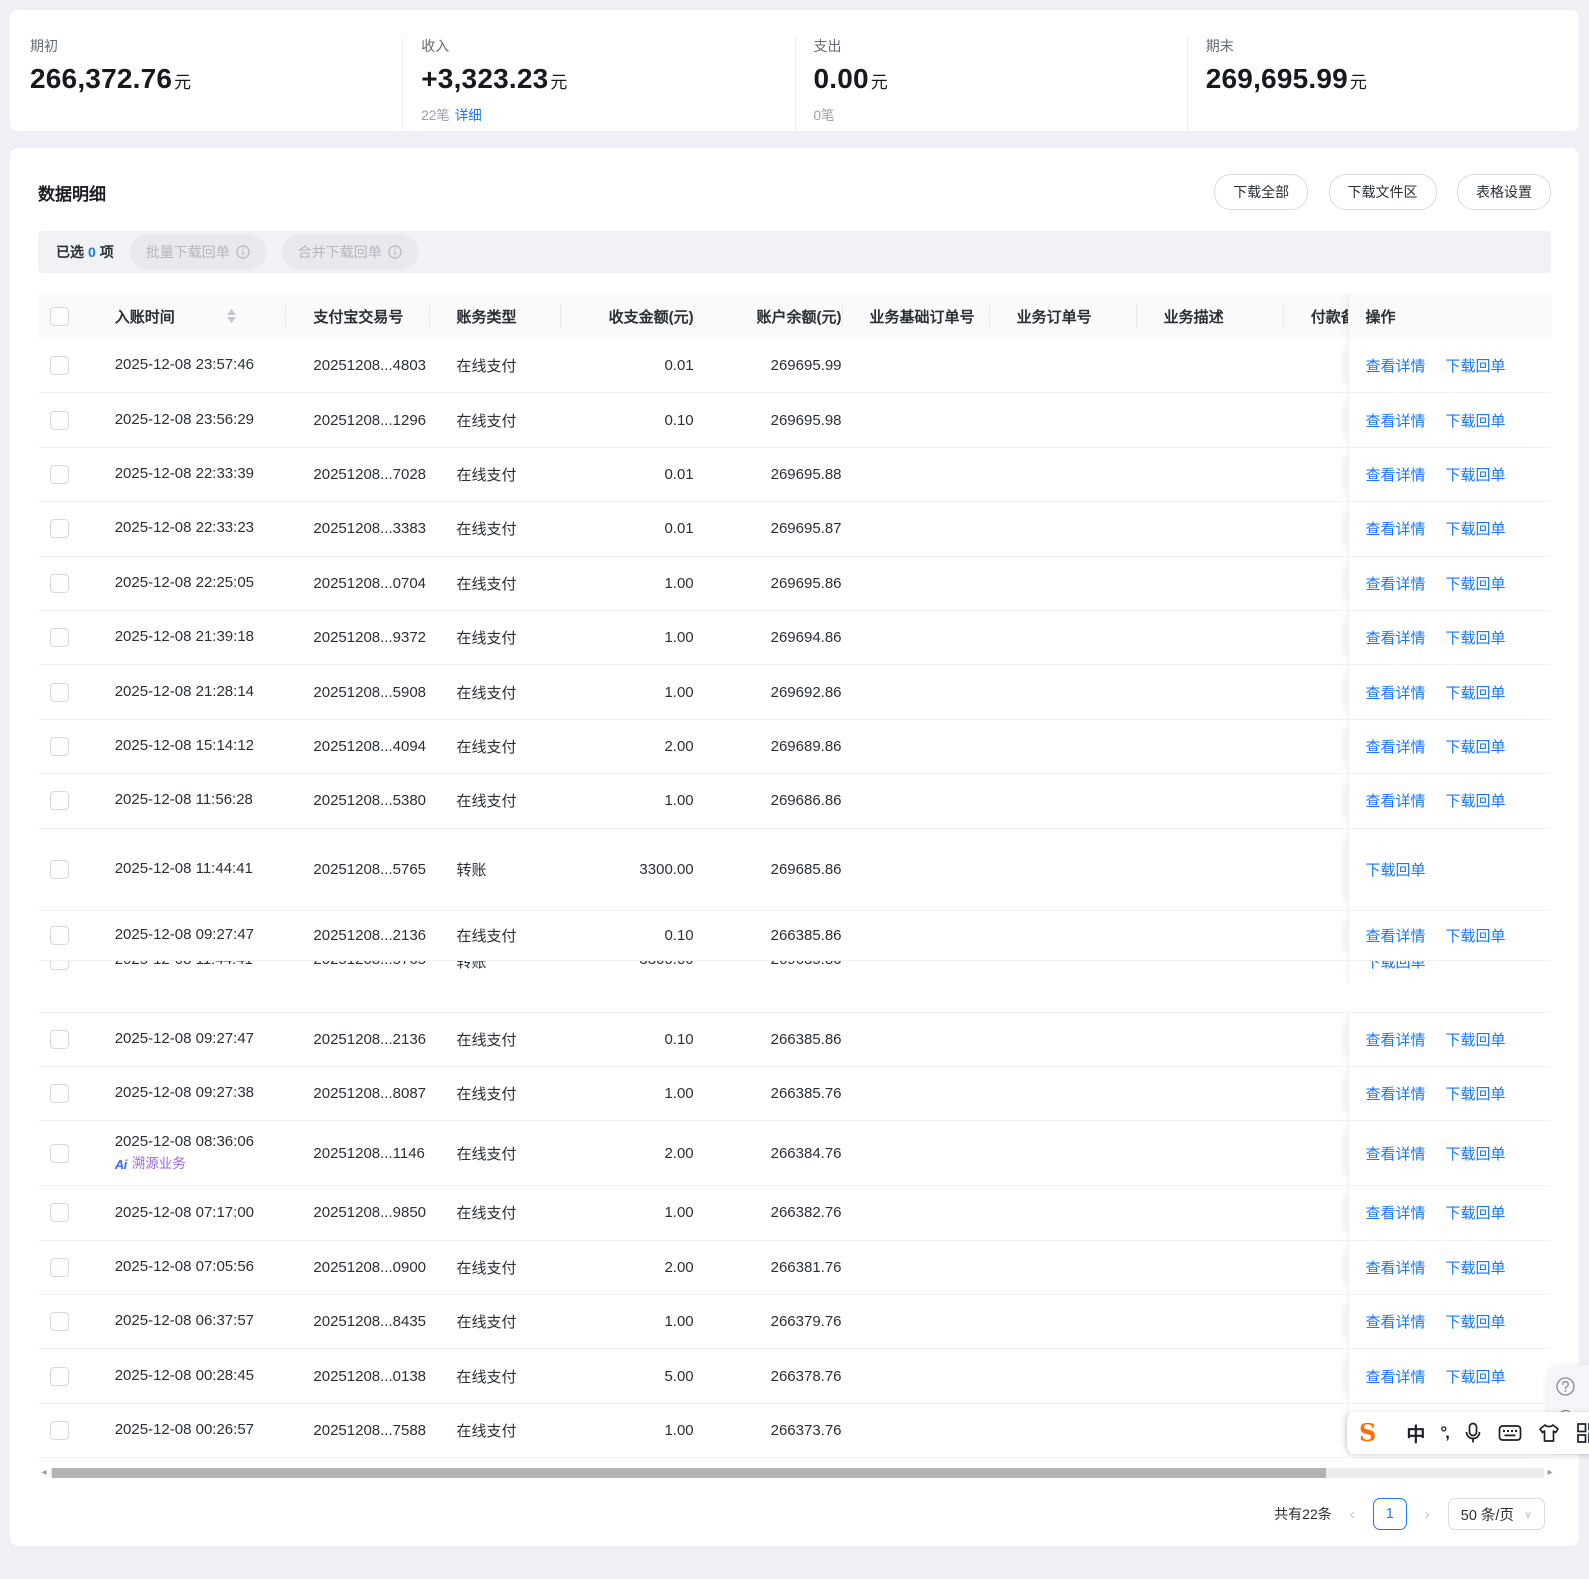 This screenshot has width=1589, height=1579. Describe the element at coordinates (1496, 1514) in the screenshot. I see `page-size-select: 50 条/页 ∨` at that location.